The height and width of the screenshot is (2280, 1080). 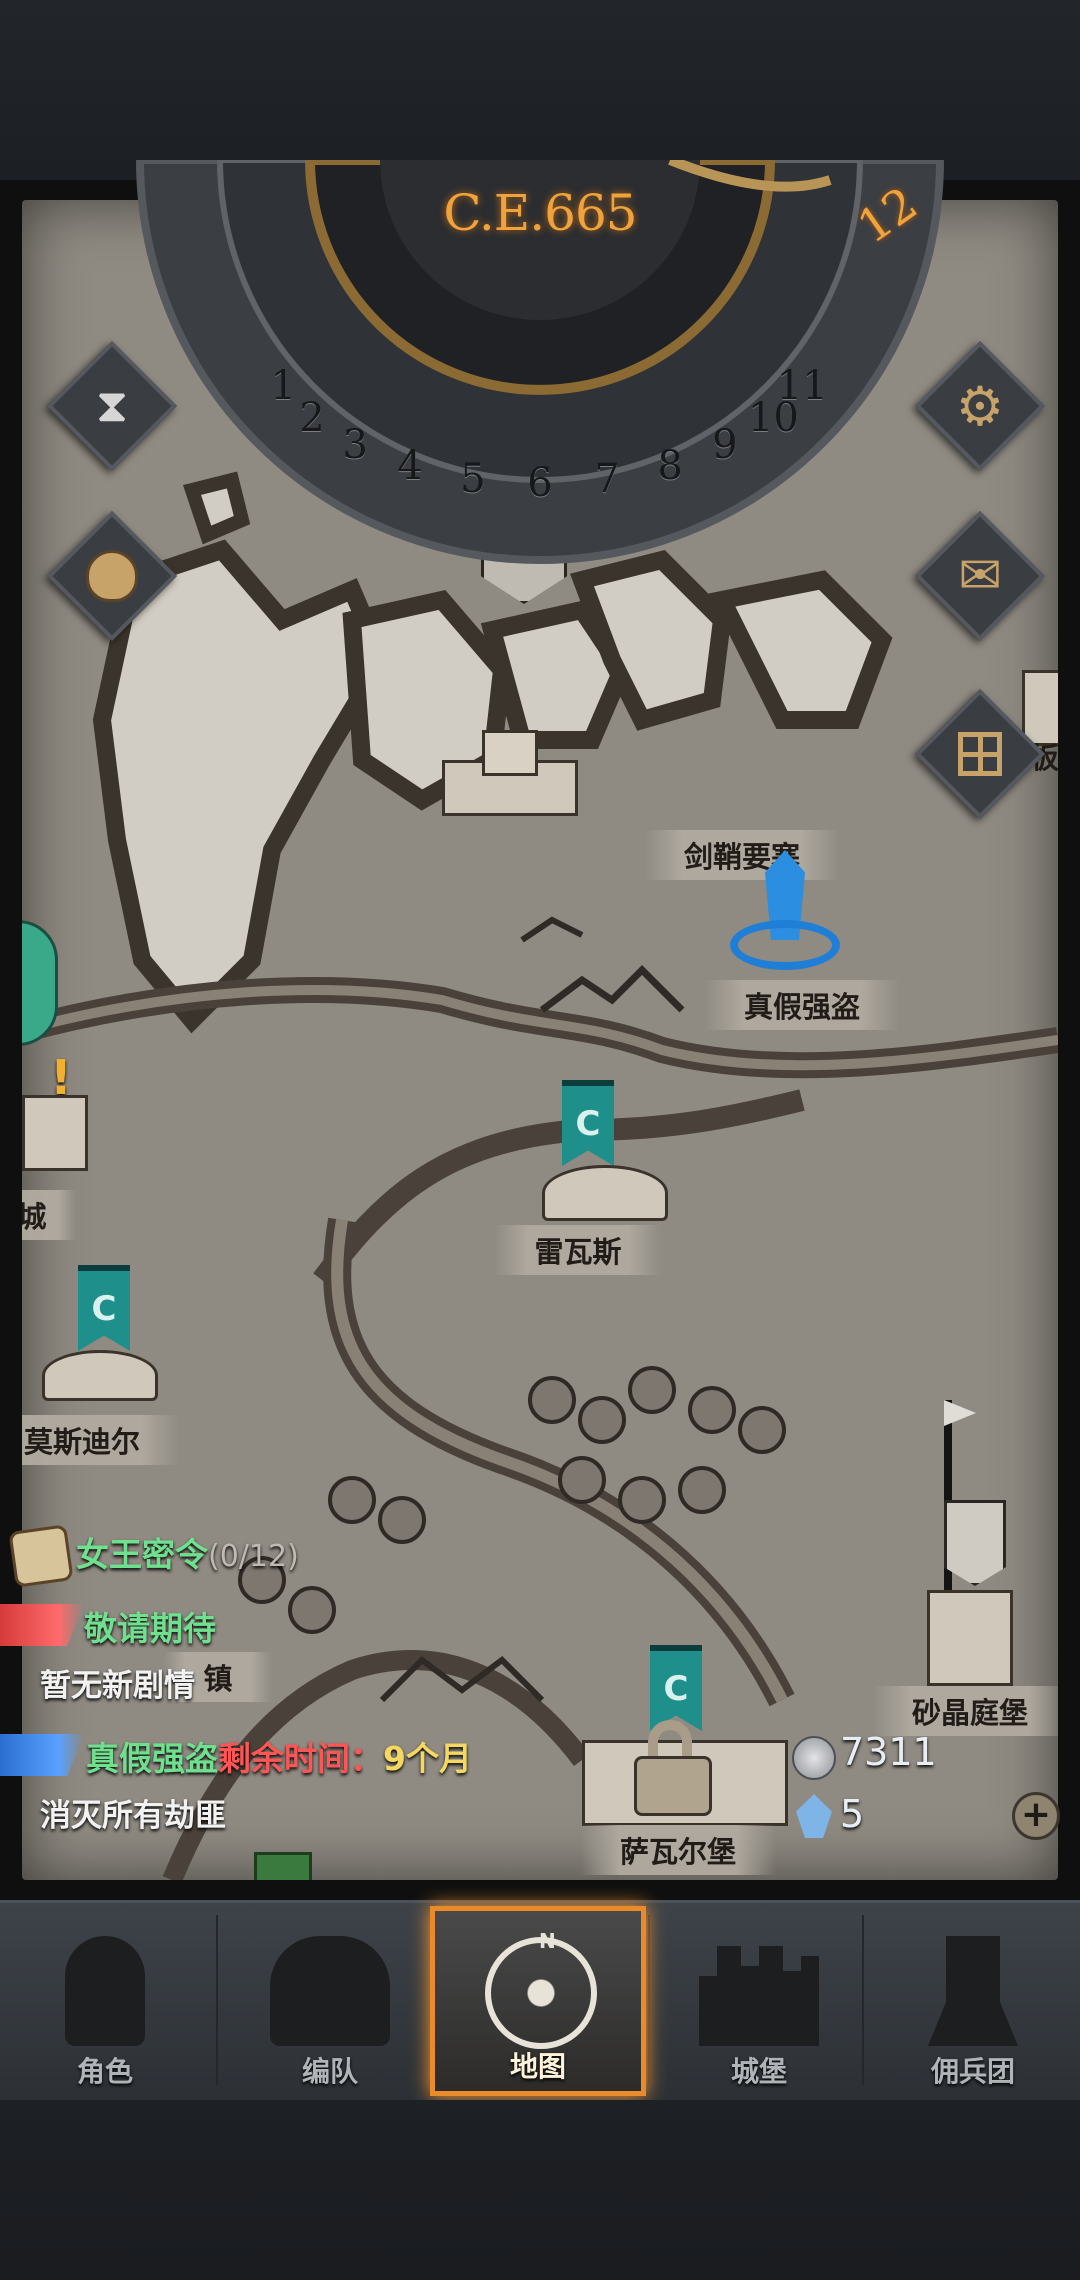 I want to click on nav-tab-formation: 编队, so click(x=330, y=2001).